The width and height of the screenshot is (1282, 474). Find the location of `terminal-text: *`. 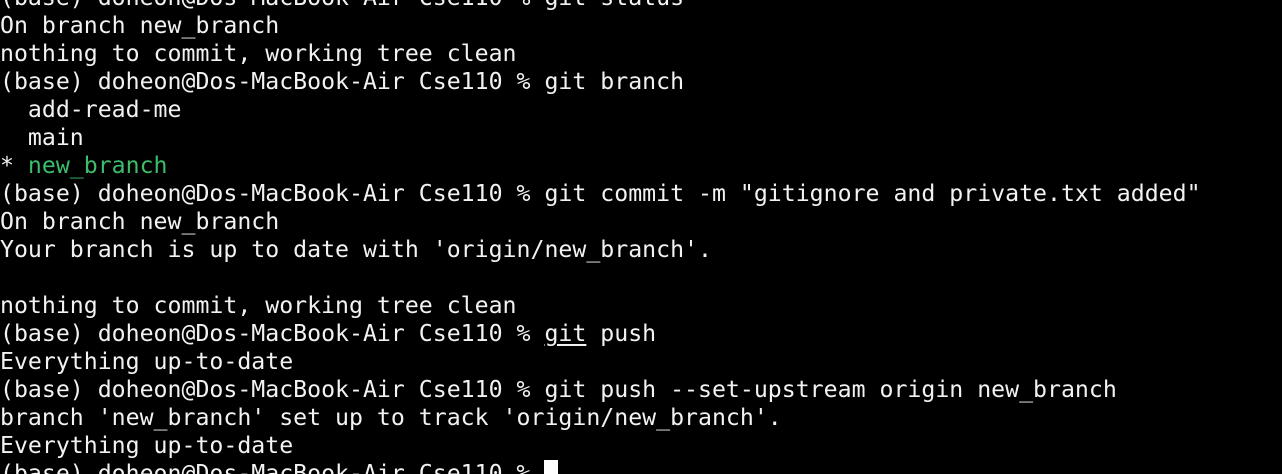

terminal-text: * is located at coordinates (14, 165).